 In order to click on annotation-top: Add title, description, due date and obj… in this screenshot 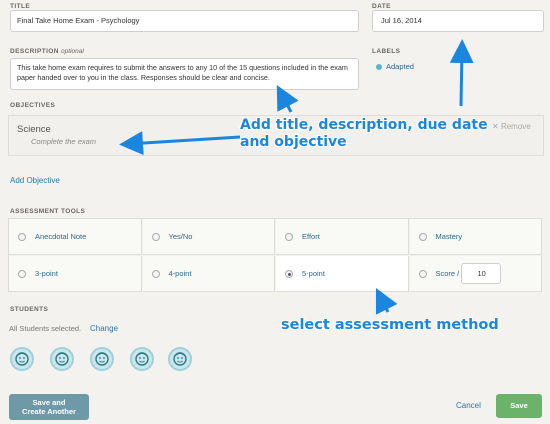, I will do `click(380, 134)`.